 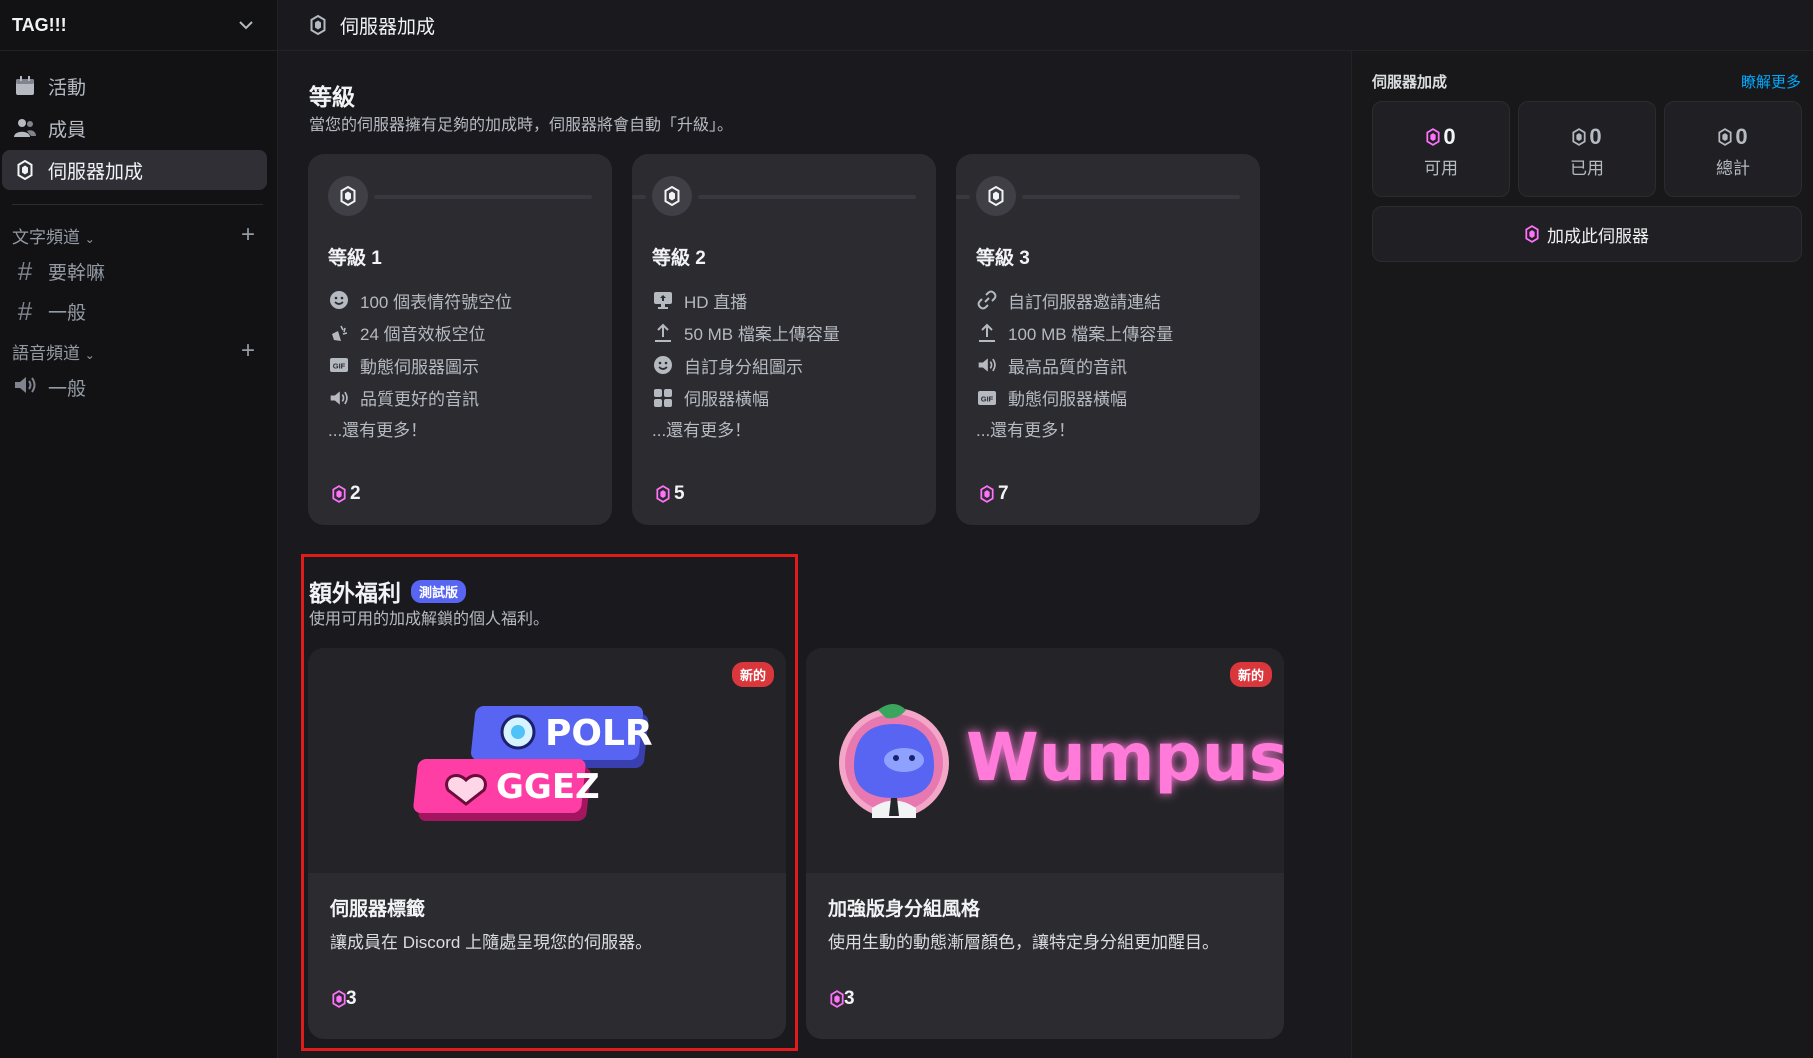 I want to click on boost-cost: 3, so click(x=344, y=999).